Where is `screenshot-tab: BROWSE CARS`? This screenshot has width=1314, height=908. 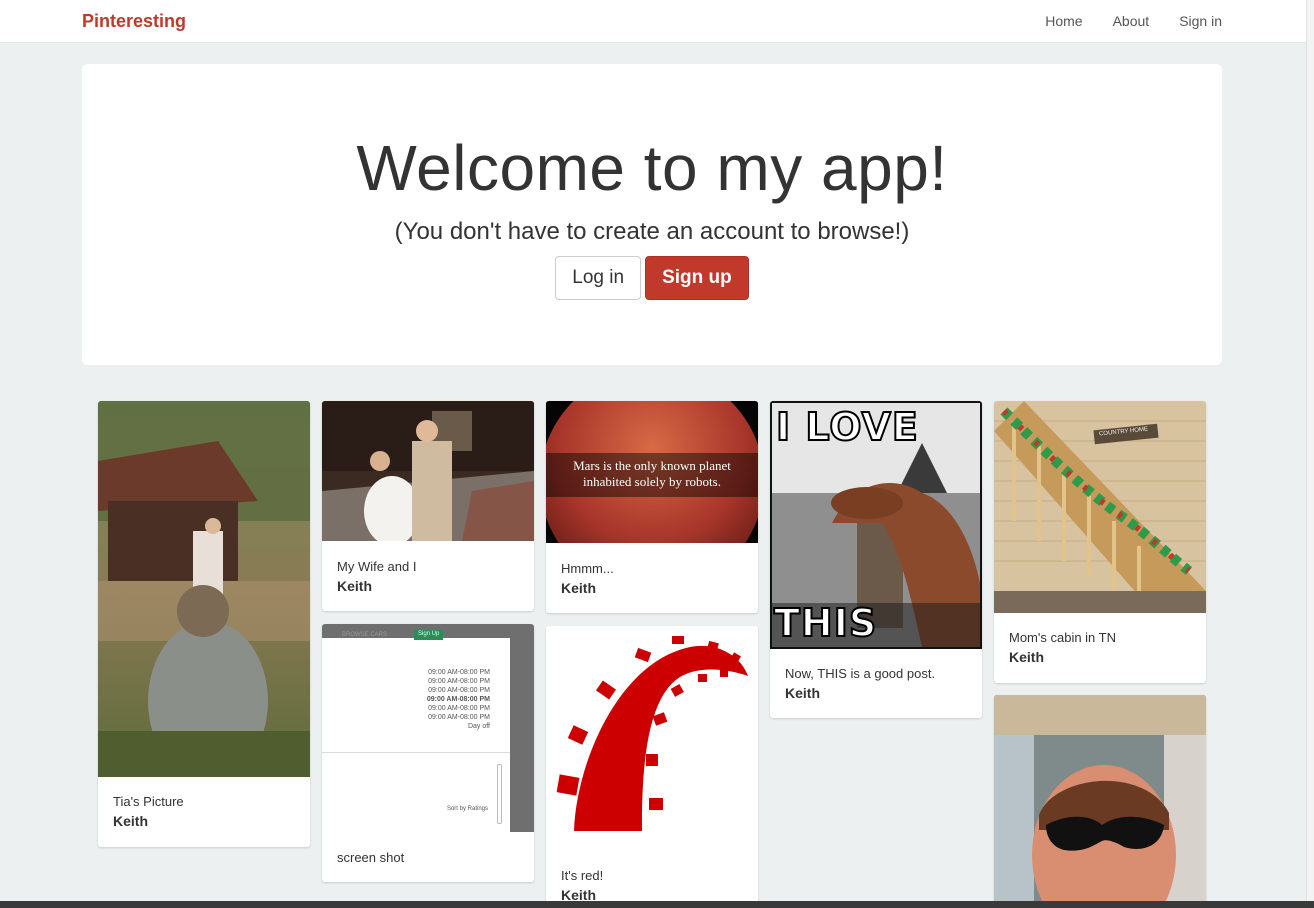 screenshot-tab: BROWSE CARS is located at coordinates (365, 635).